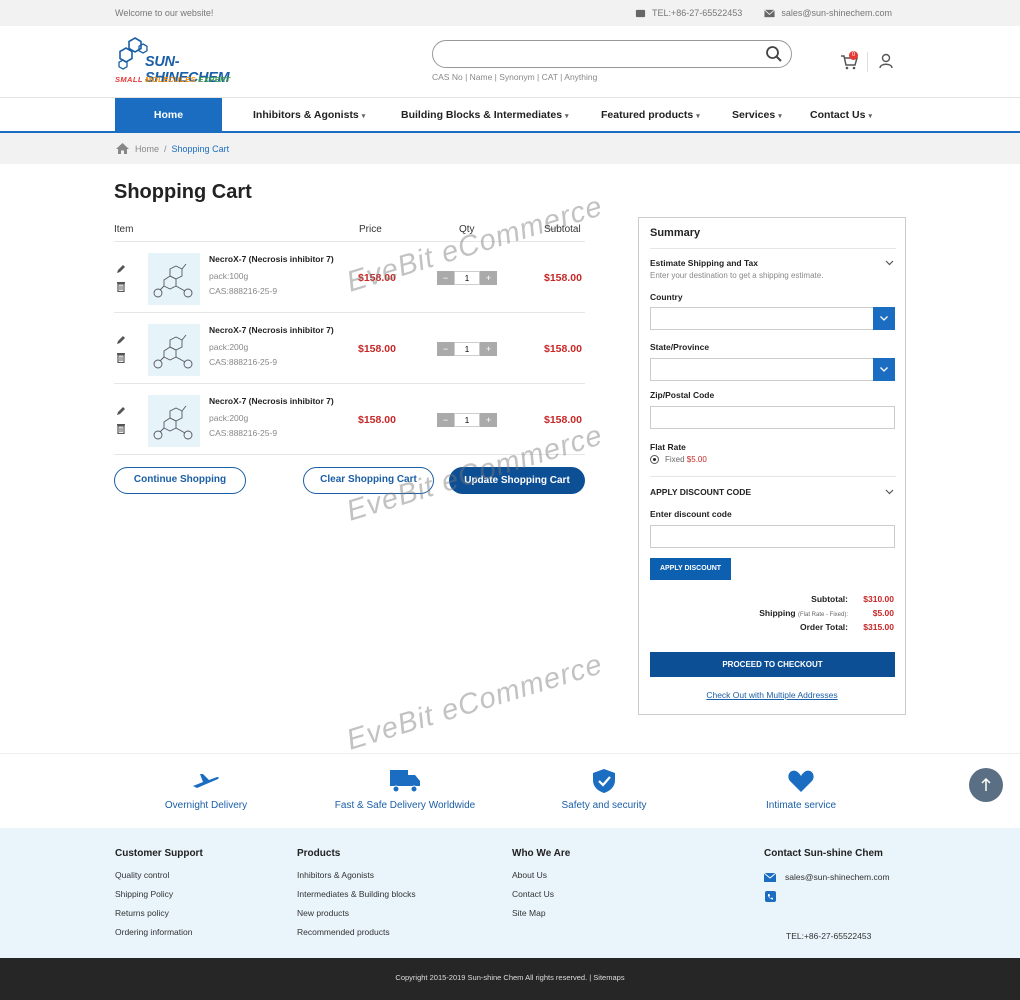 This screenshot has height=1000, width=1020. Describe the element at coordinates (541, 894) in the screenshot. I see `footer-link: Contact Us` at that location.